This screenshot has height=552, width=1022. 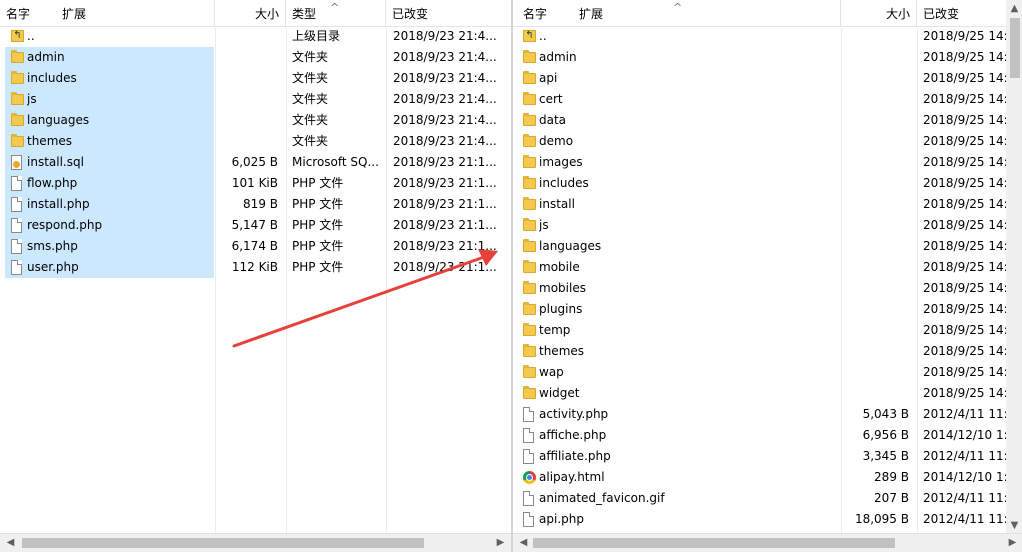 I want to click on left-header-type: ^ 类型, so click(x=336, y=13).